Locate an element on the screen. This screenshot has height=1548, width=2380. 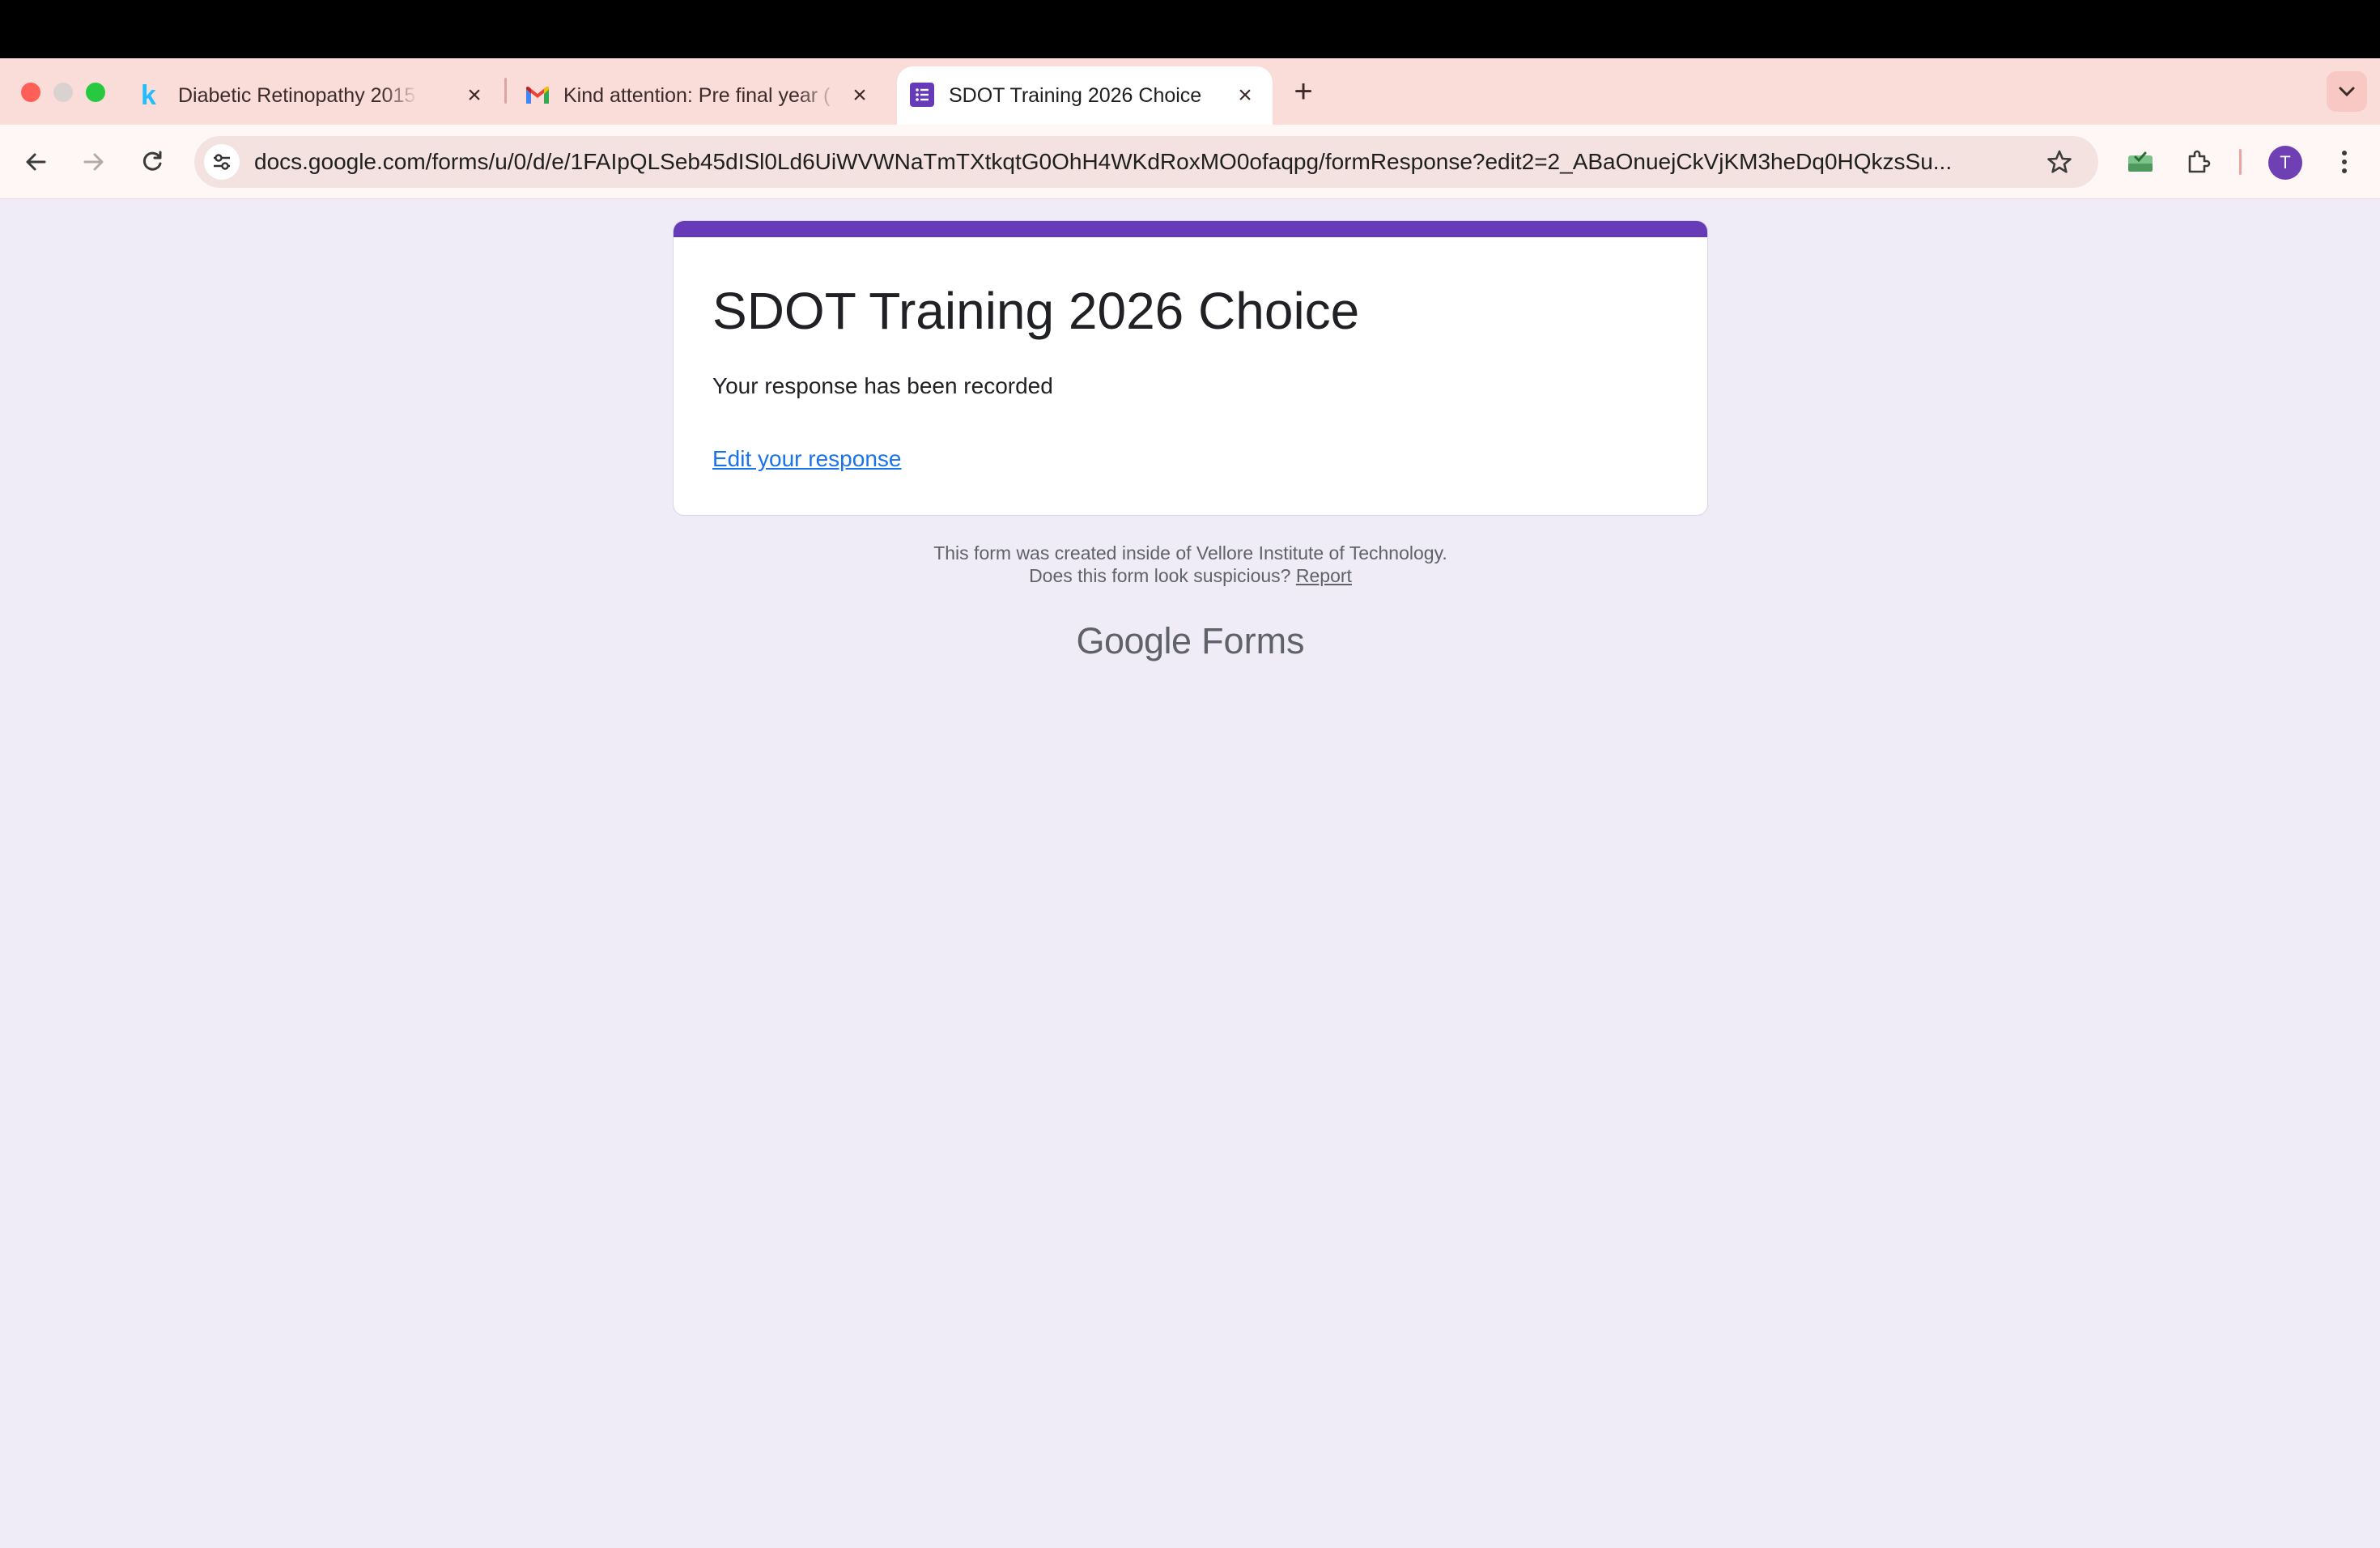
reload-icon is located at coordinates (152, 161).